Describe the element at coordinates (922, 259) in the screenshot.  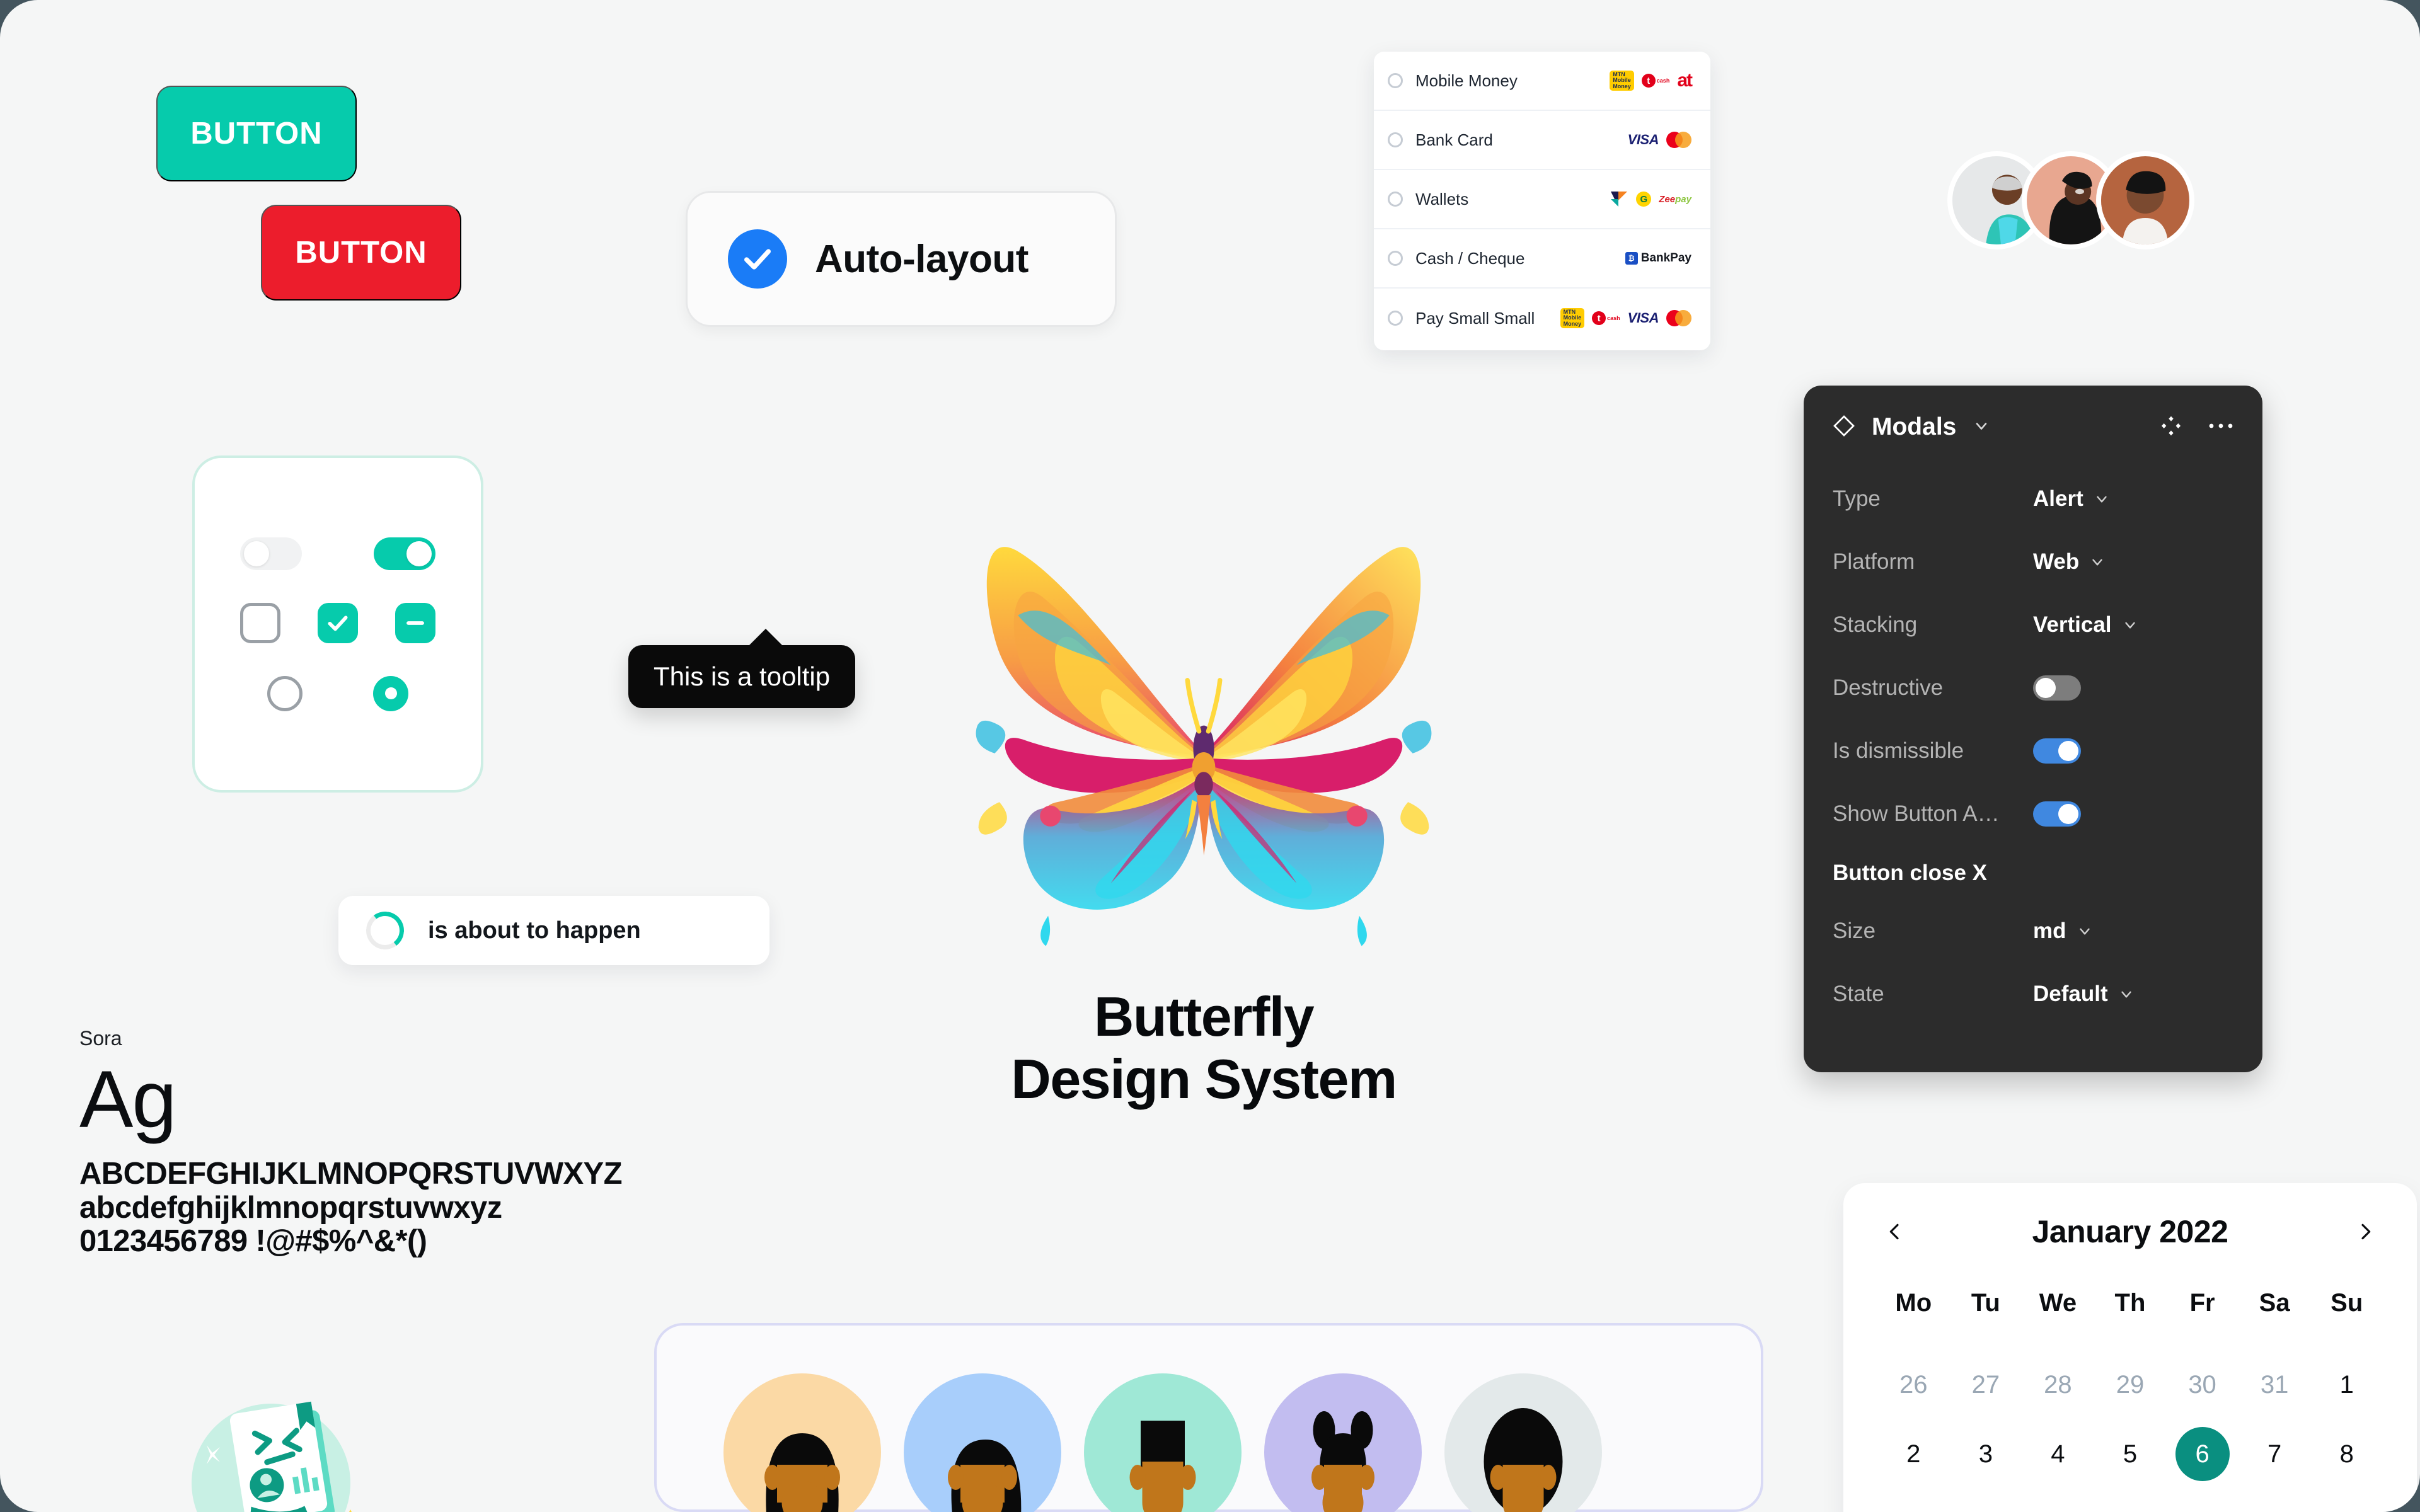
I see `auto-layout-label: Auto-layout` at that location.